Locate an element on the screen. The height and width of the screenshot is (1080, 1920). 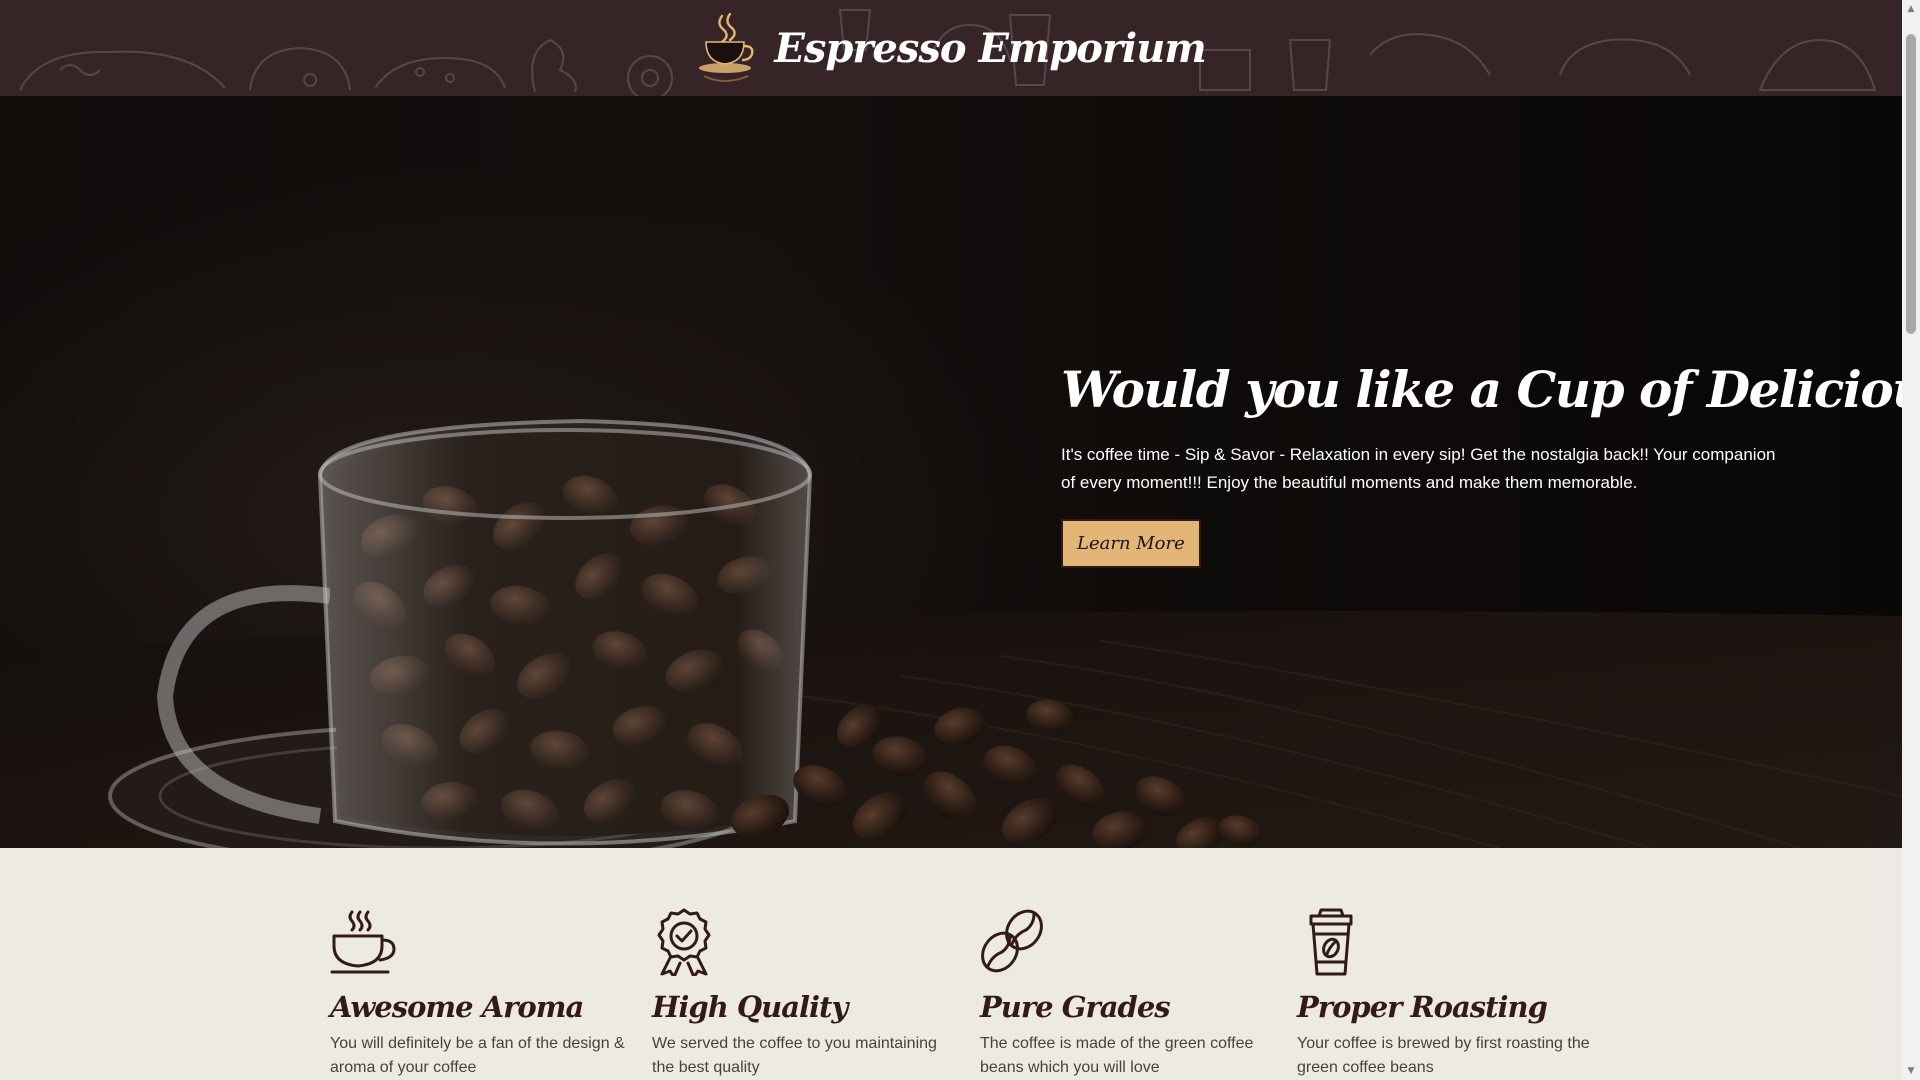
scrollbar-thumb is located at coordinates (1911, 184).